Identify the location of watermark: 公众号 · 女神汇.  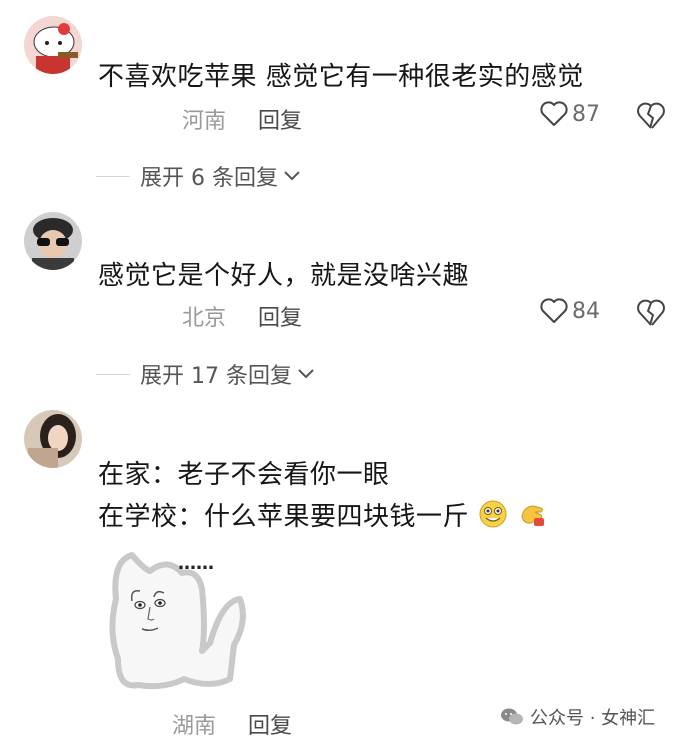
(577, 717).